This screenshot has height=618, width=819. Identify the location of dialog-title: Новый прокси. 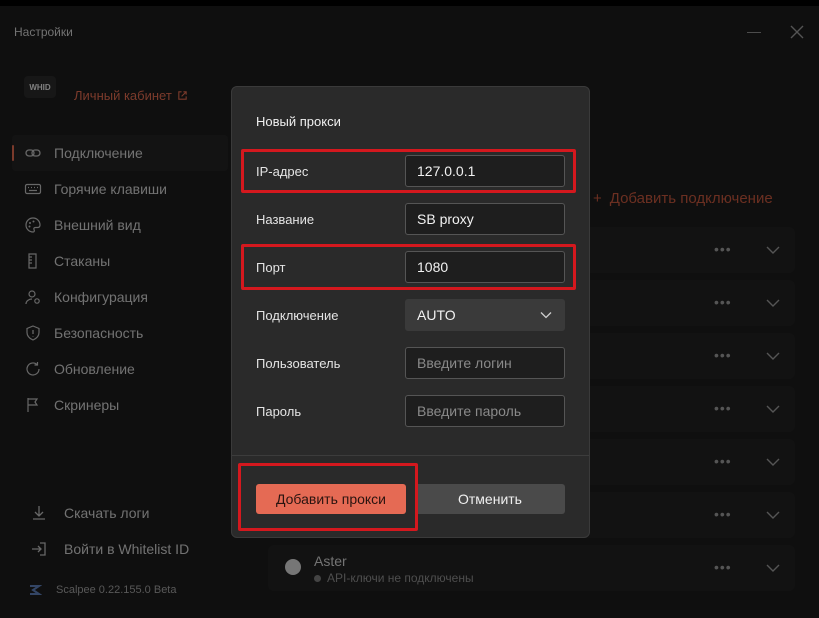
(298, 121).